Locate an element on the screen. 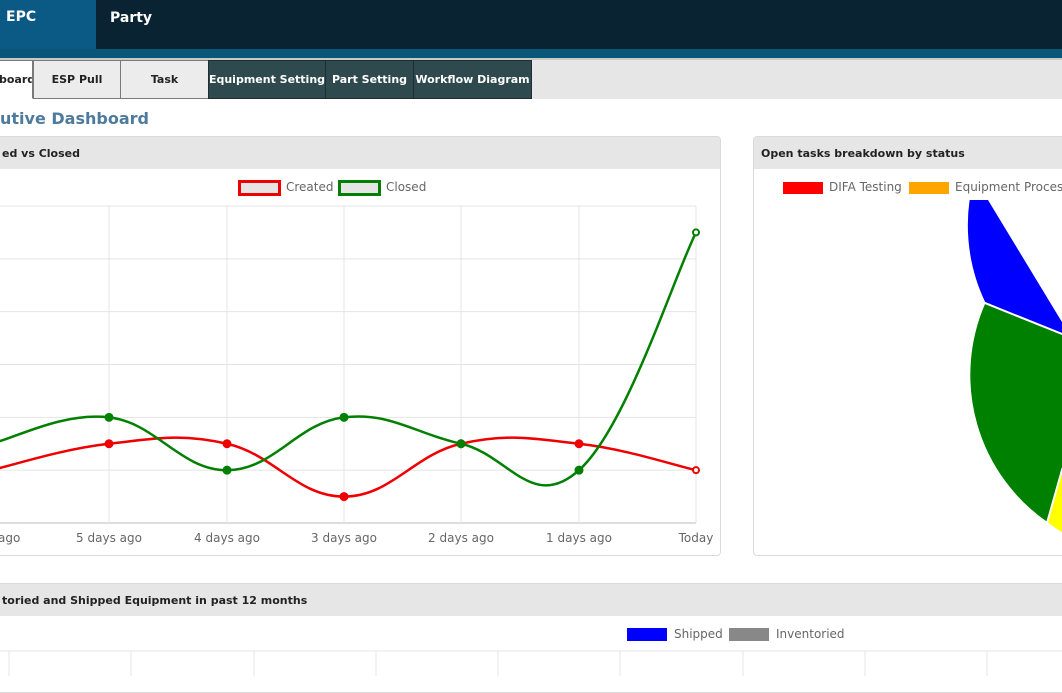 The width and height of the screenshot is (1062, 693). legend-swatch-shipped is located at coordinates (647, 634).